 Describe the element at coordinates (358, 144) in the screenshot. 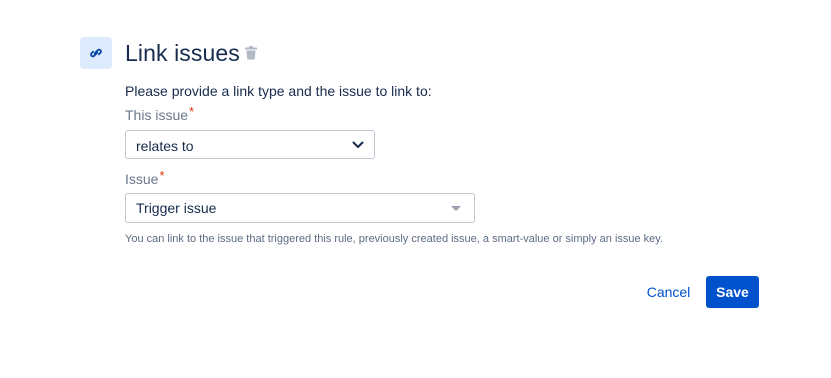

I see `chevron-down-icon` at that location.